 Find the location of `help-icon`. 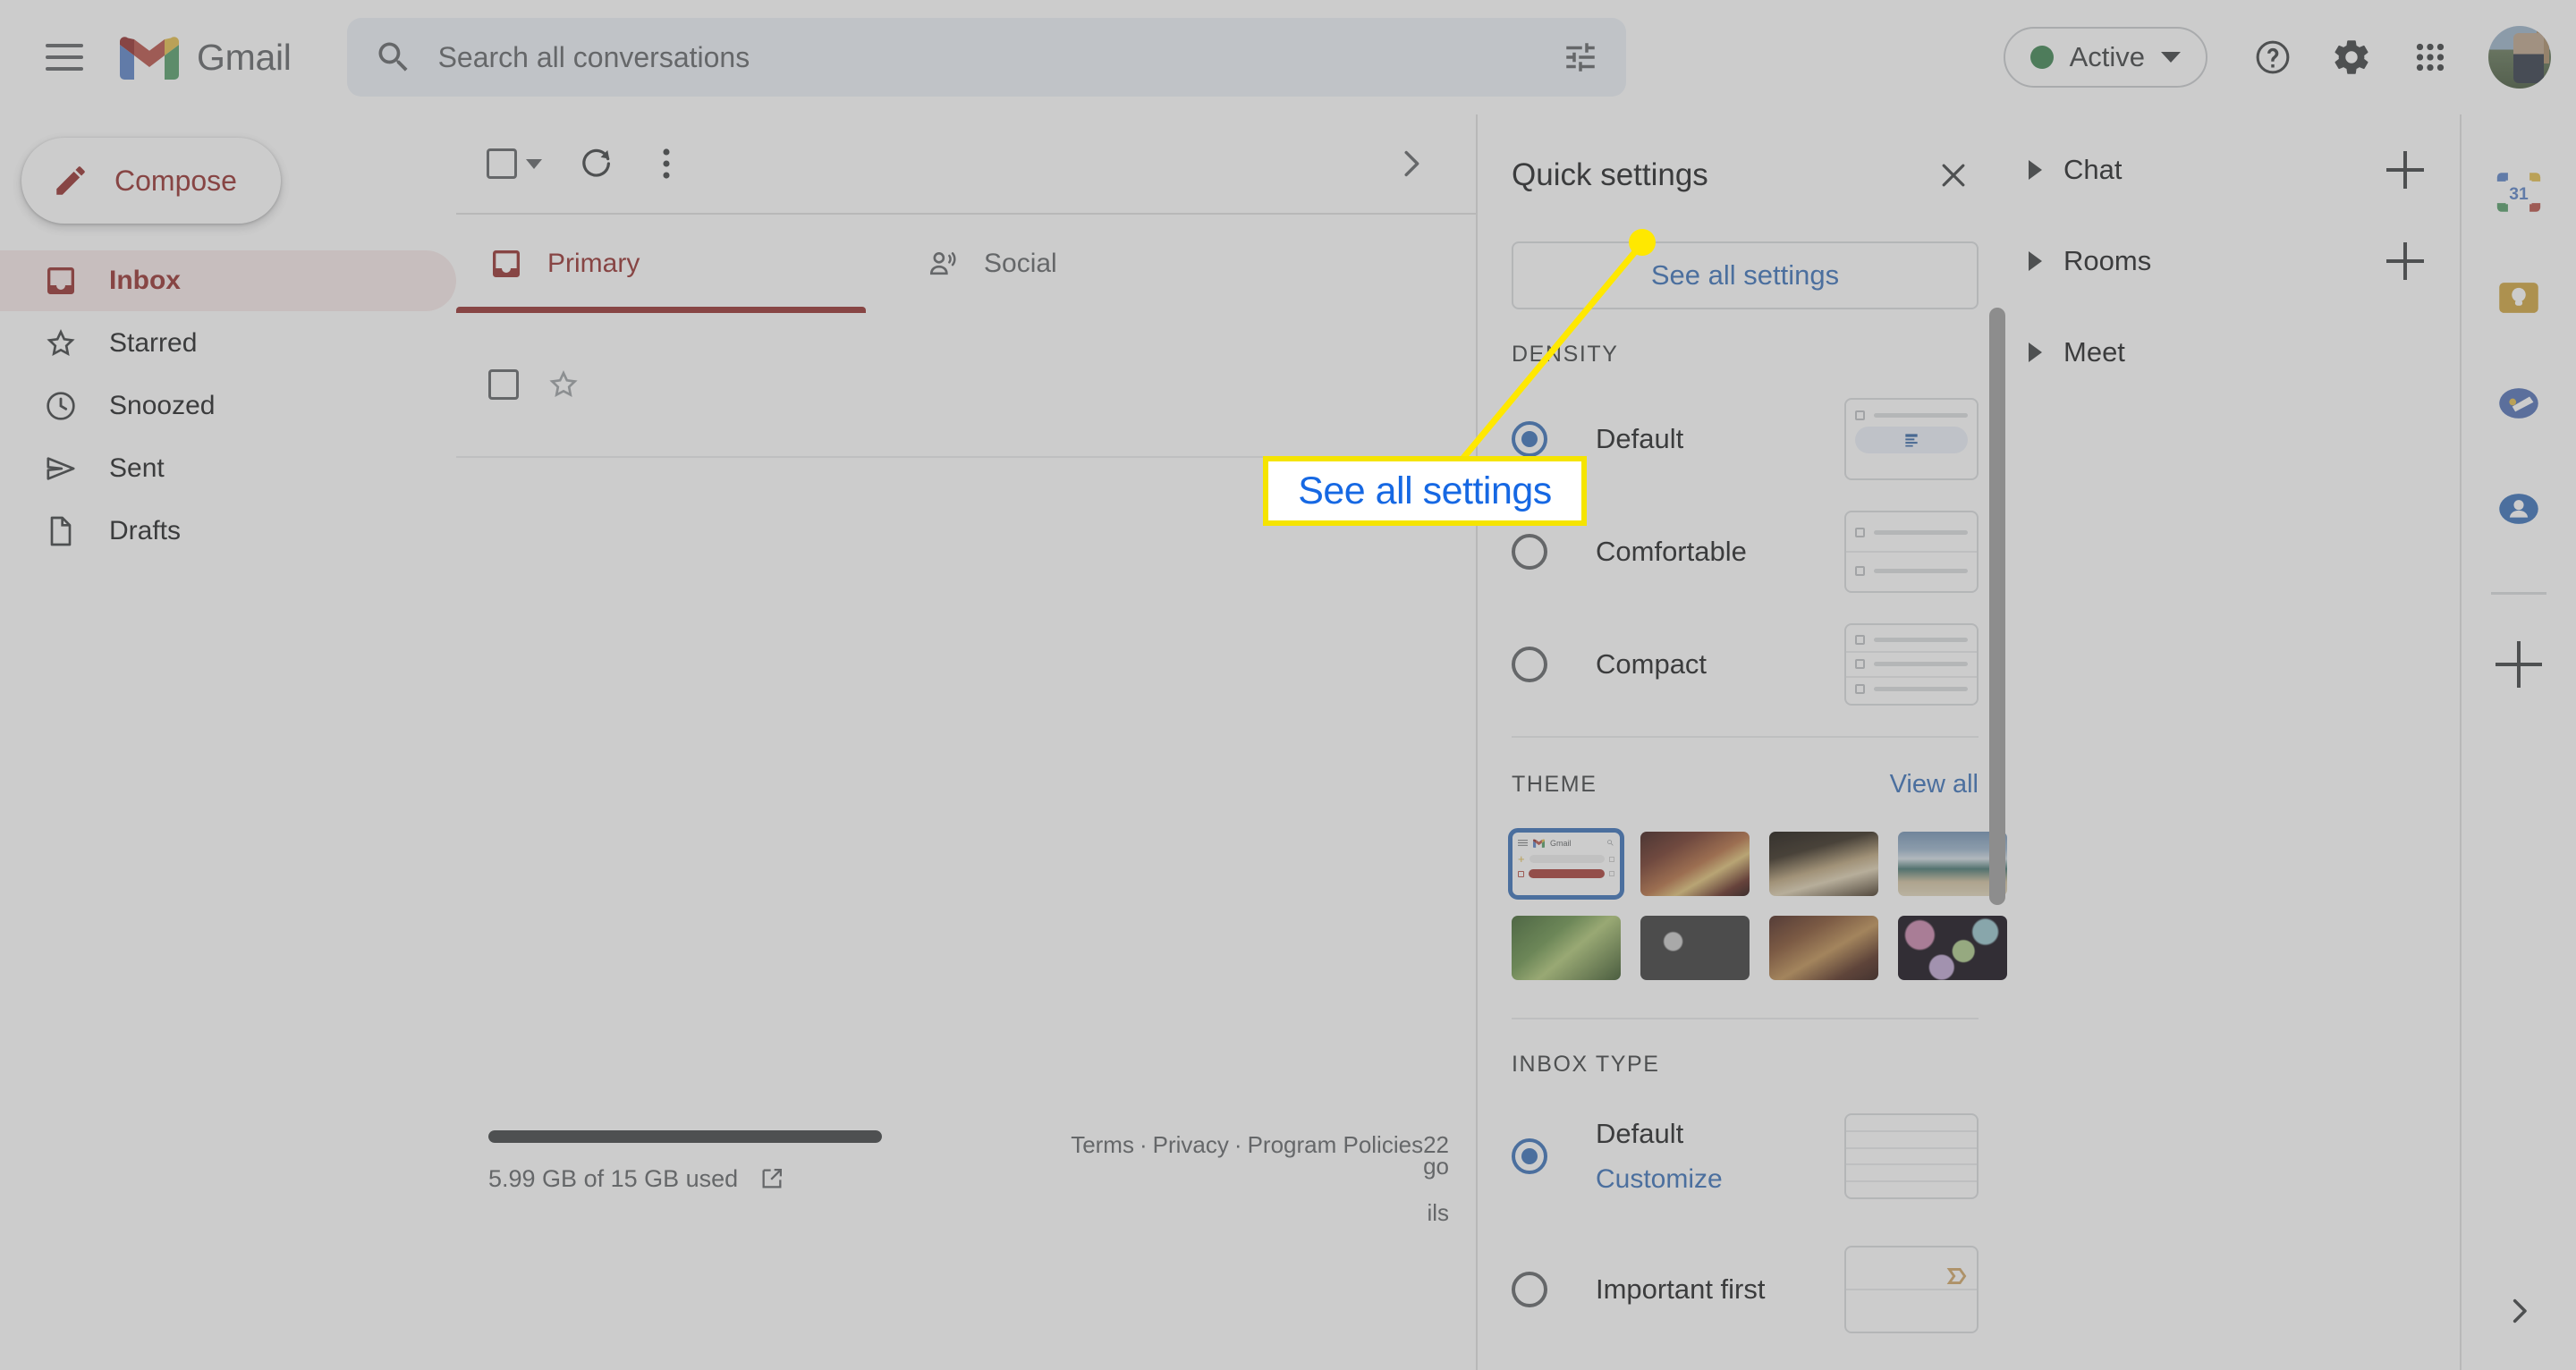

help-icon is located at coordinates (2272, 57).